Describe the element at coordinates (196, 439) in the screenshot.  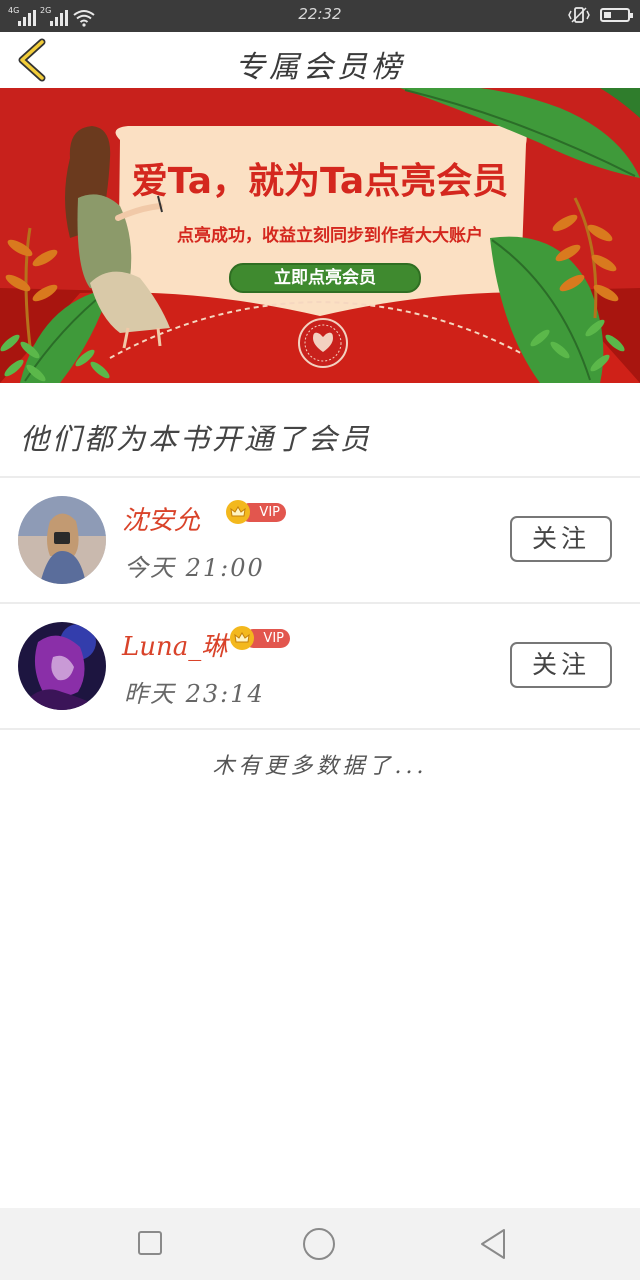
I see `section-title: 他们都为本书开通了会员` at that location.